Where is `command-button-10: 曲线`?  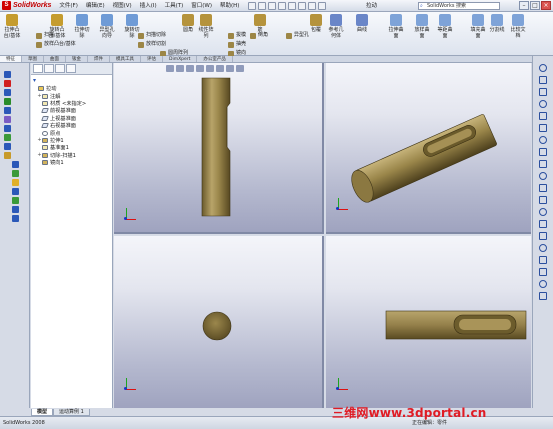 command-button-10: 曲线 is located at coordinates (362, 23).